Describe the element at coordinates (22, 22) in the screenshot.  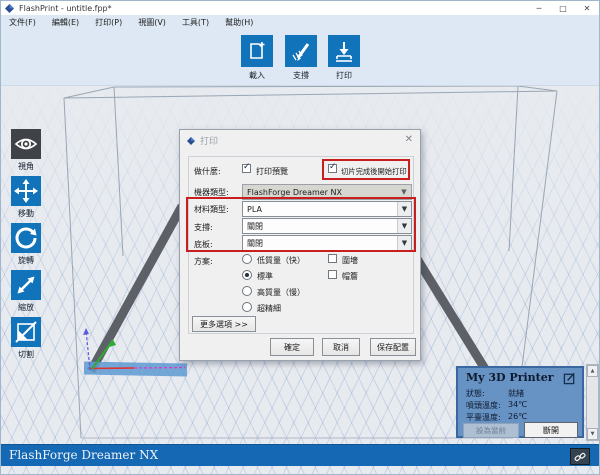
I see `menu-file: 文件(F)` at that location.